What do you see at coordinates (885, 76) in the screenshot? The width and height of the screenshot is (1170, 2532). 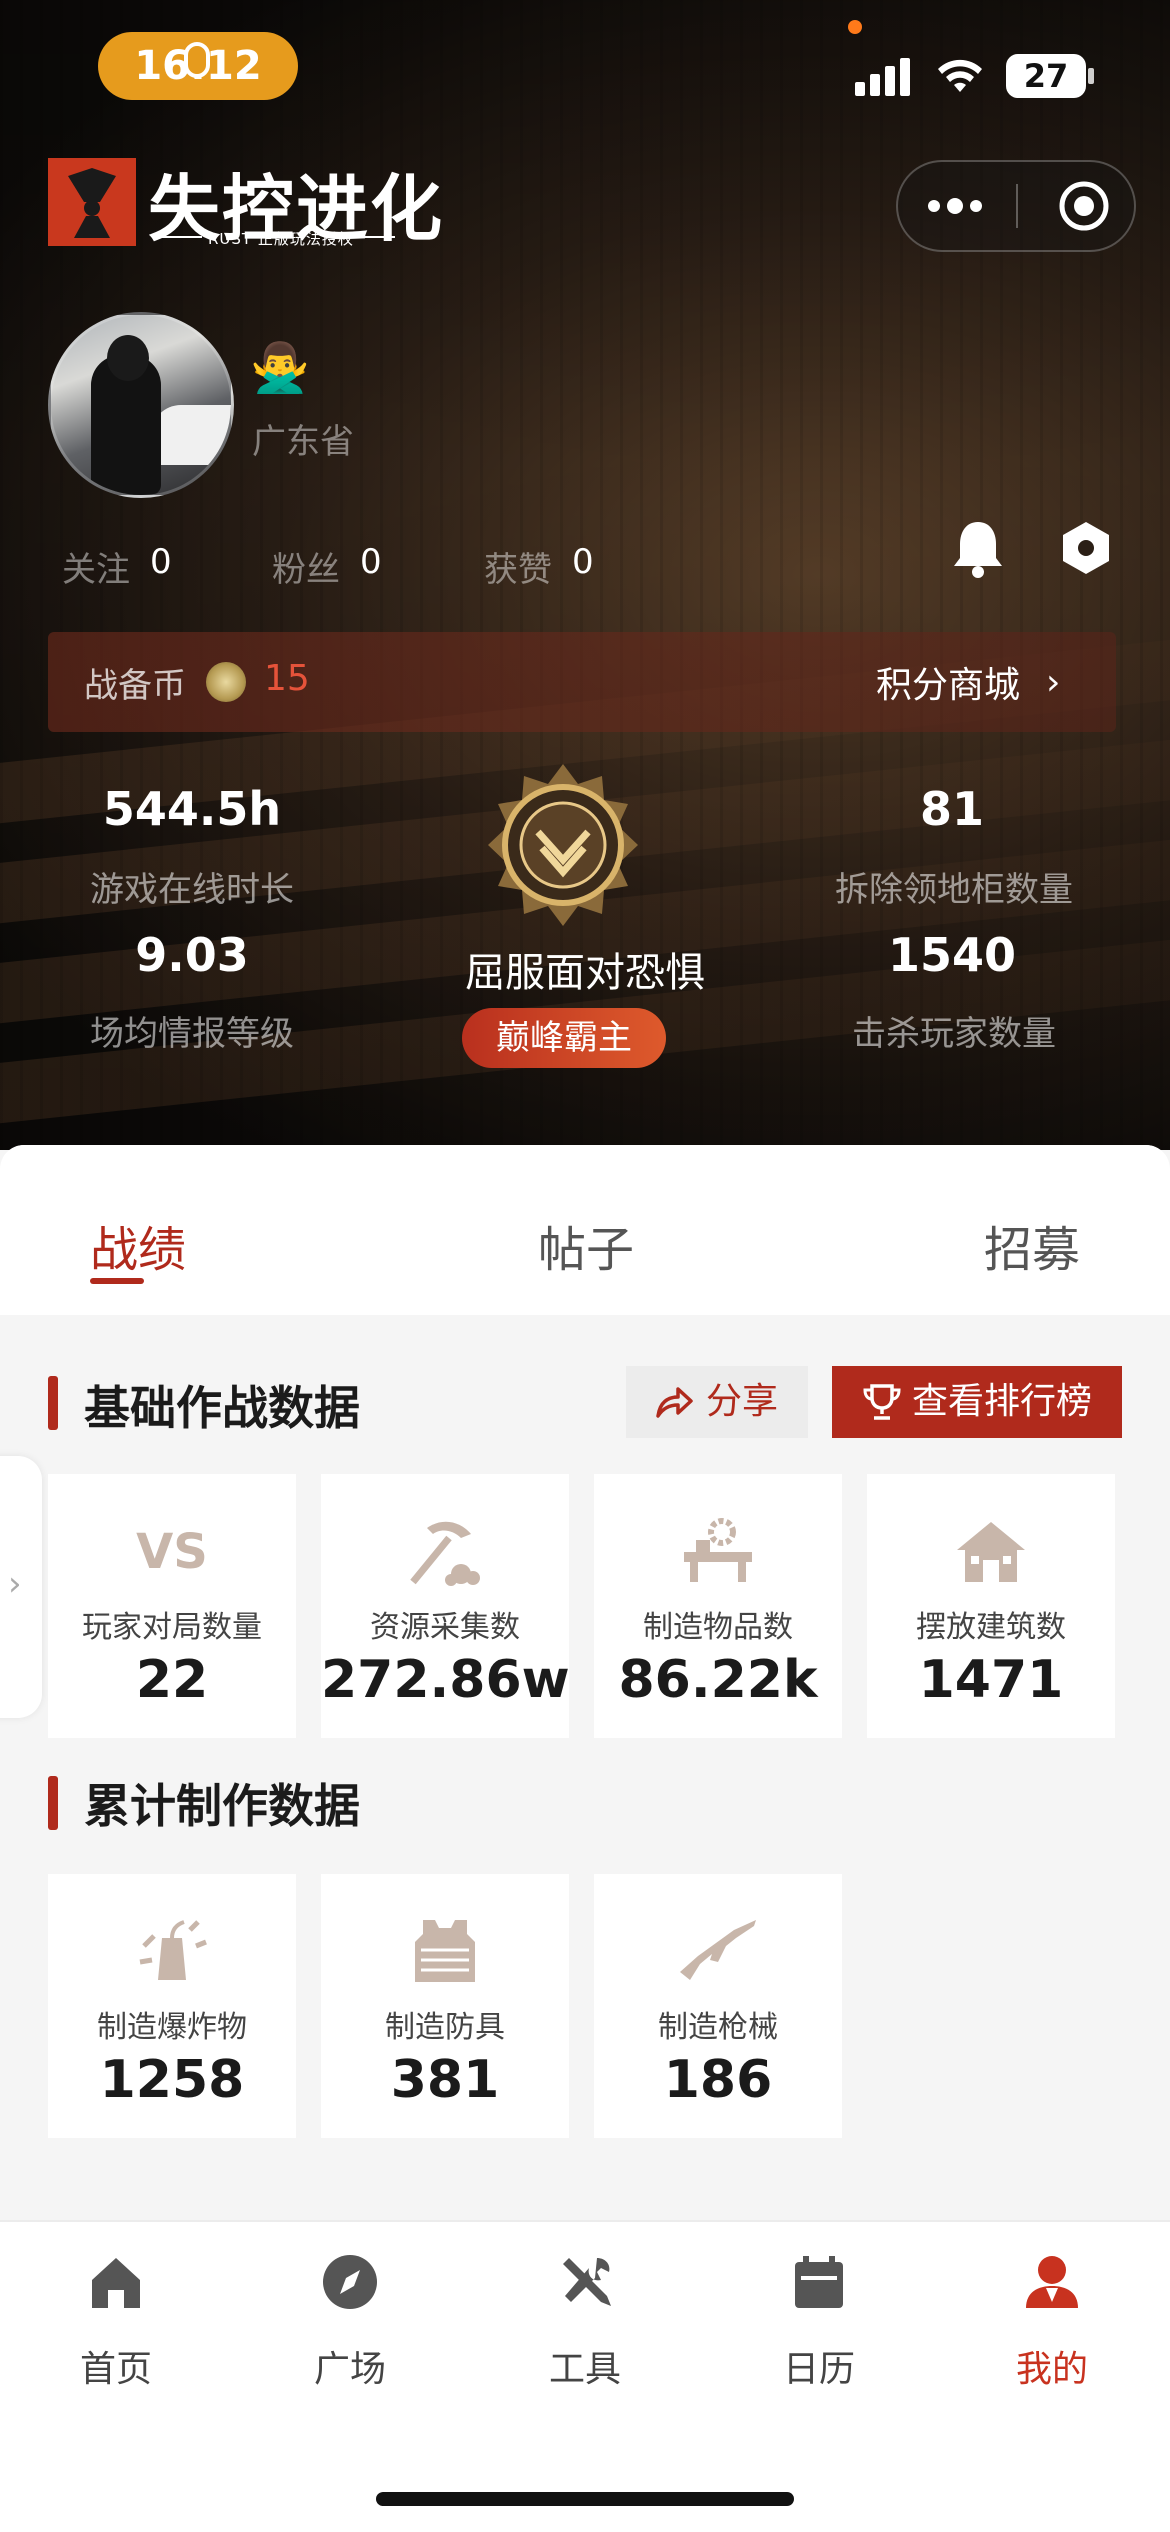 I see `cellular-signal-icon` at bounding box center [885, 76].